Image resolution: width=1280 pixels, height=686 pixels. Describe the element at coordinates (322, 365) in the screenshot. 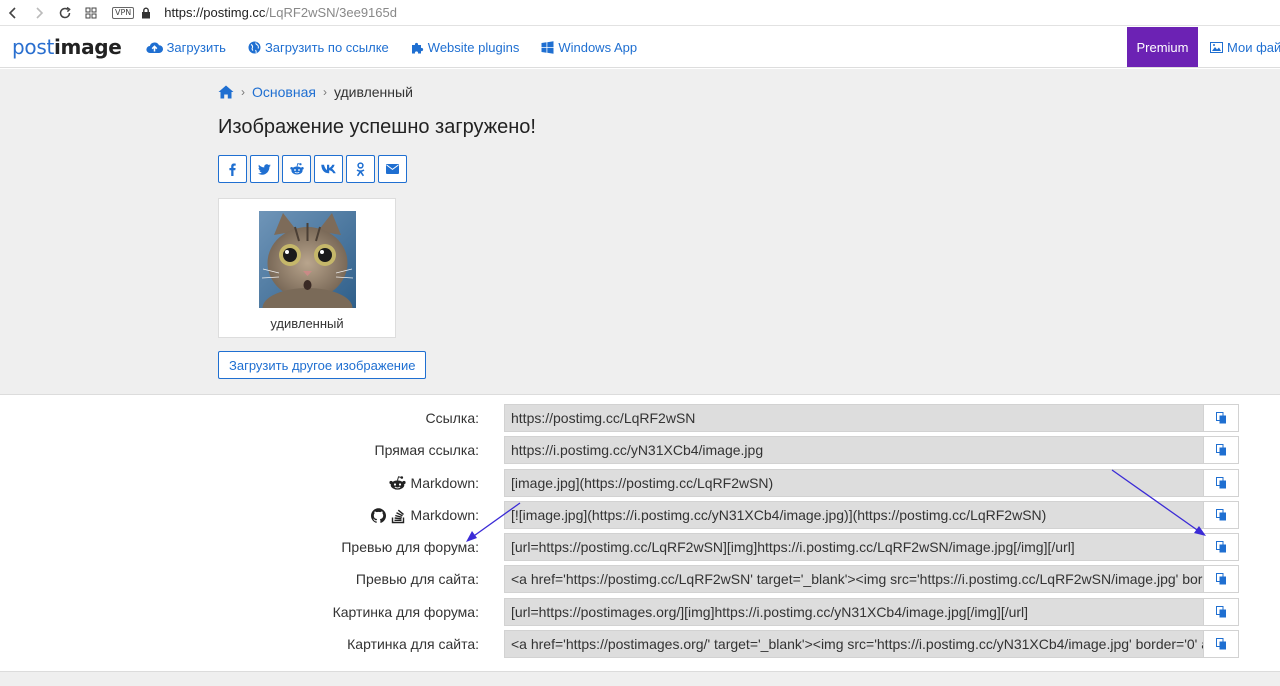

I see `upload-another-button: Загрузить другое изображение` at that location.